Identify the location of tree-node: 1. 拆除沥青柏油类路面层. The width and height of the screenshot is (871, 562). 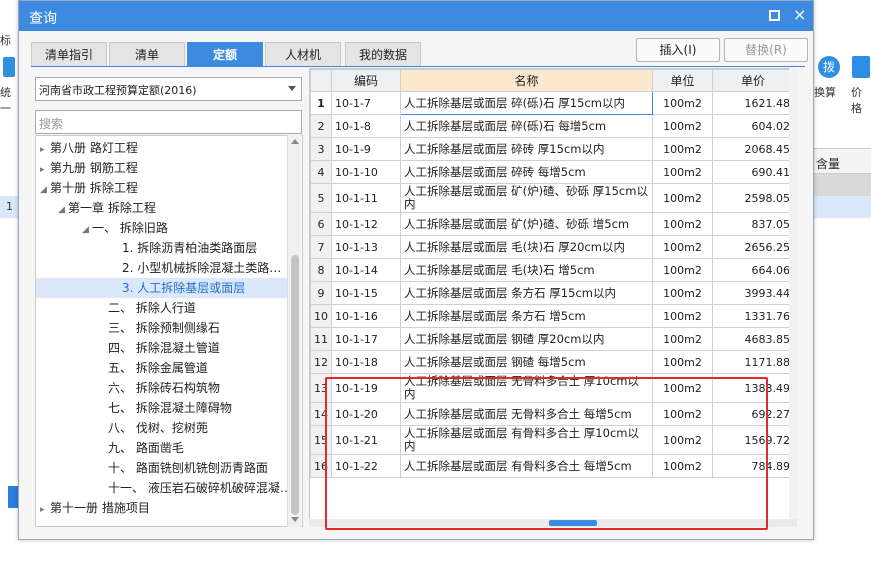
(146, 248).